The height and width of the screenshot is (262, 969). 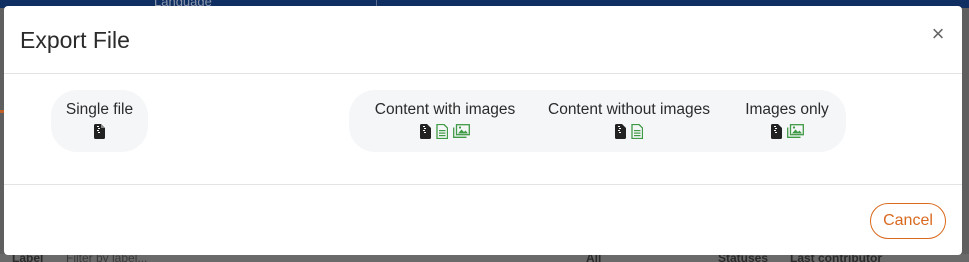 I want to click on option-label: Content without images, so click(x=629, y=109).